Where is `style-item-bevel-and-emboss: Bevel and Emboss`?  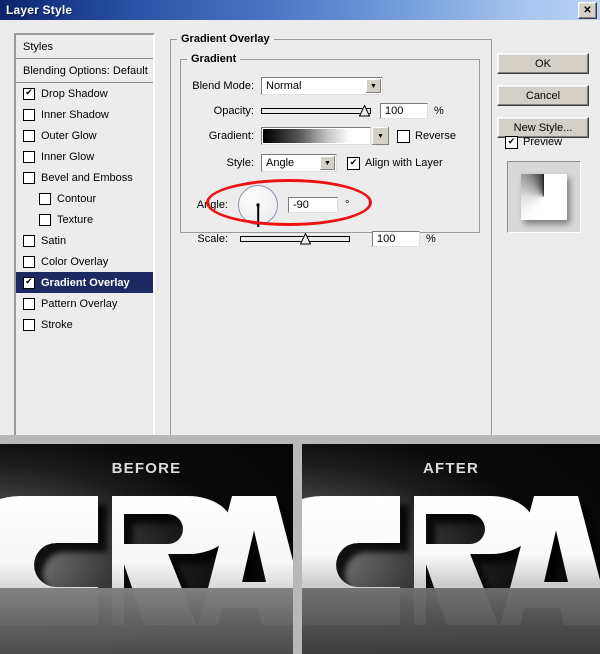 style-item-bevel-and-emboss: Bevel and Emboss is located at coordinates (84, 177).